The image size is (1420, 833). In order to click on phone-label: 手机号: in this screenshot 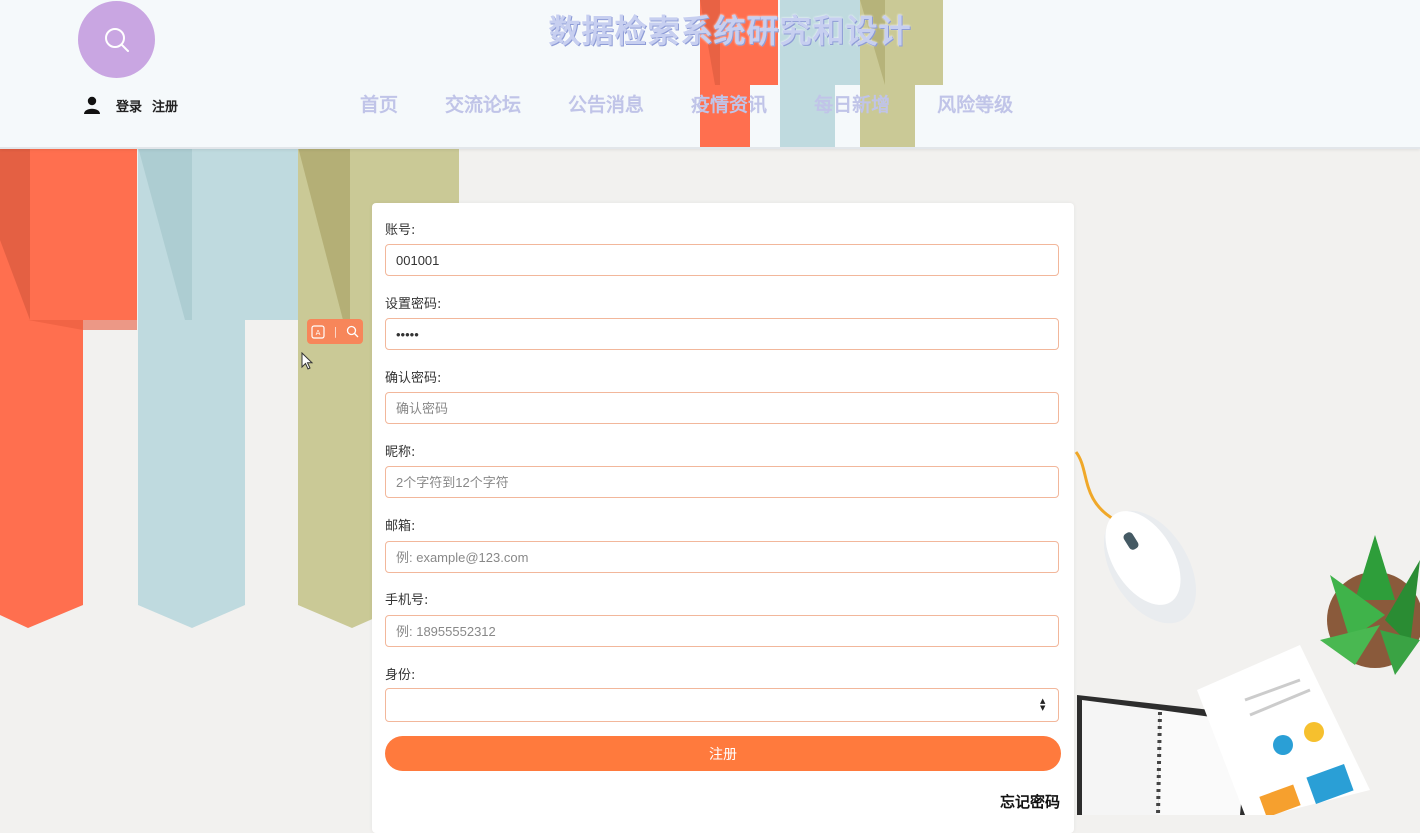, I will do `click(407, 600)`.